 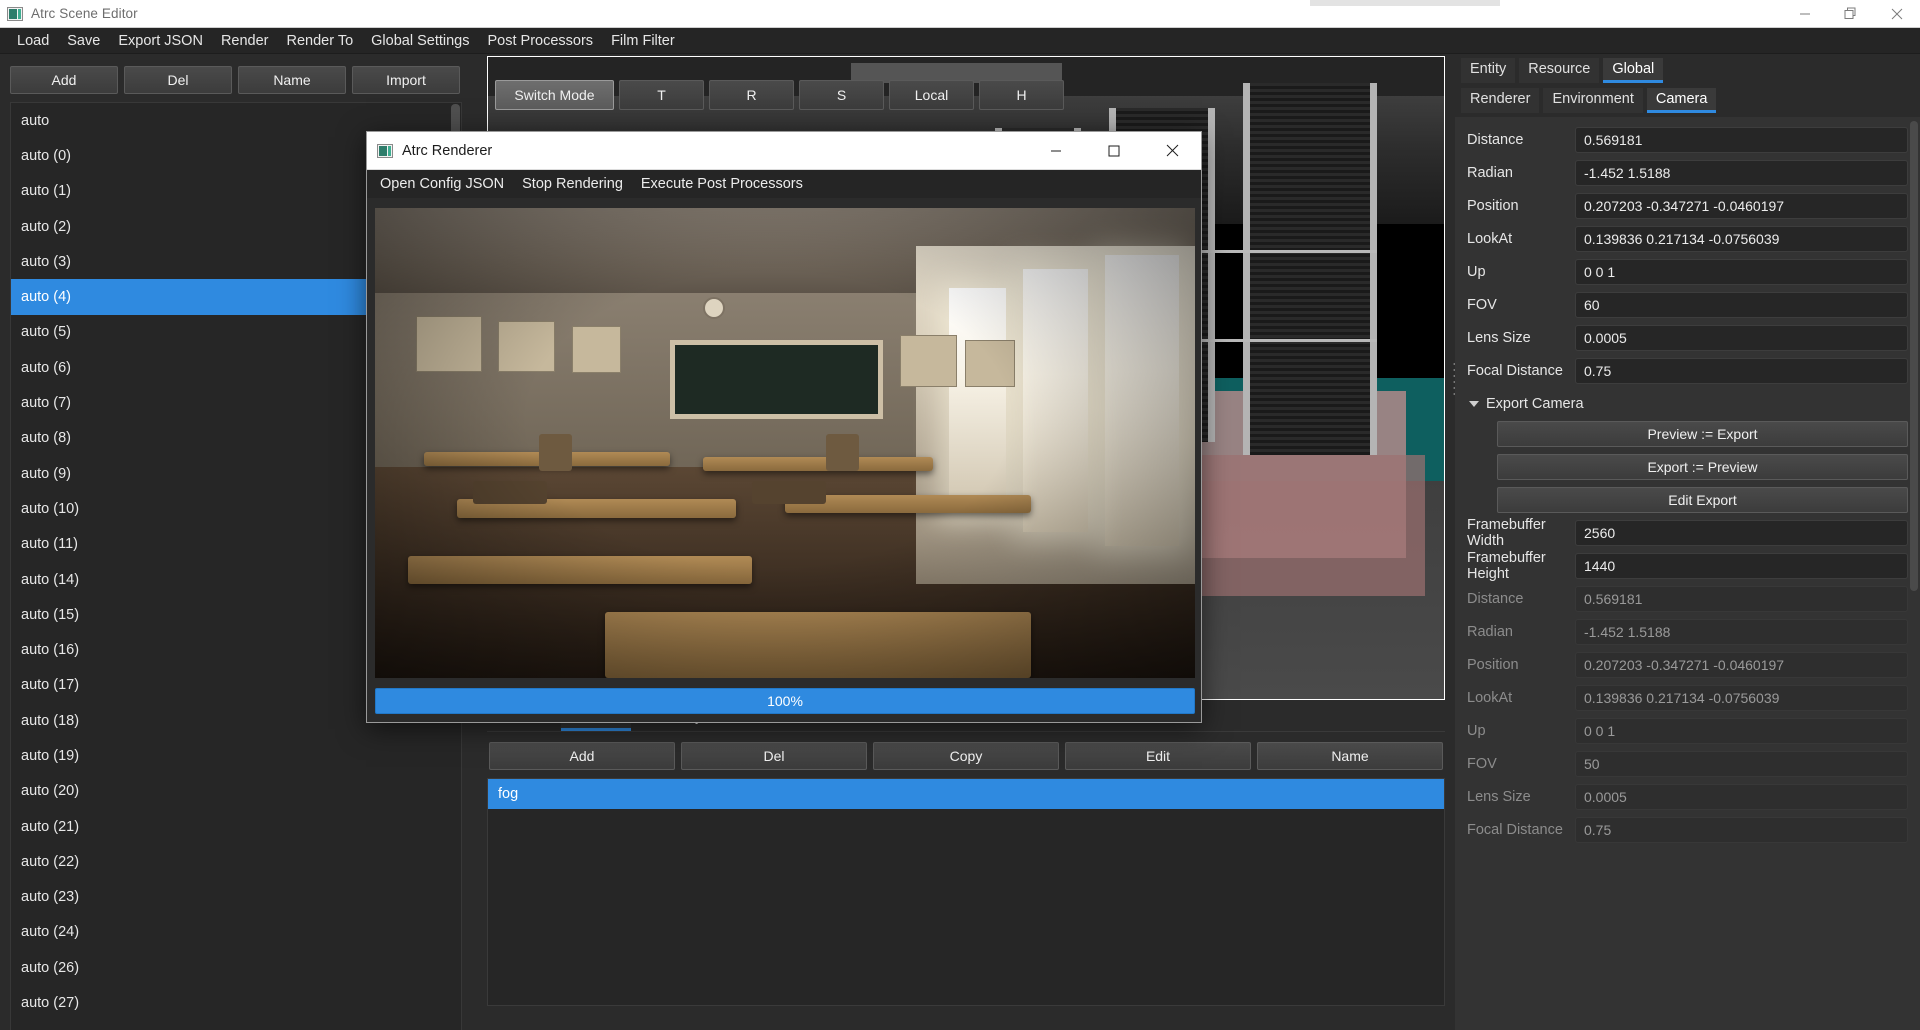 What do you see at coordinates (931, 95) in the screenshot?
I see `local-space-button: Local` at bounding box center [931, 95].